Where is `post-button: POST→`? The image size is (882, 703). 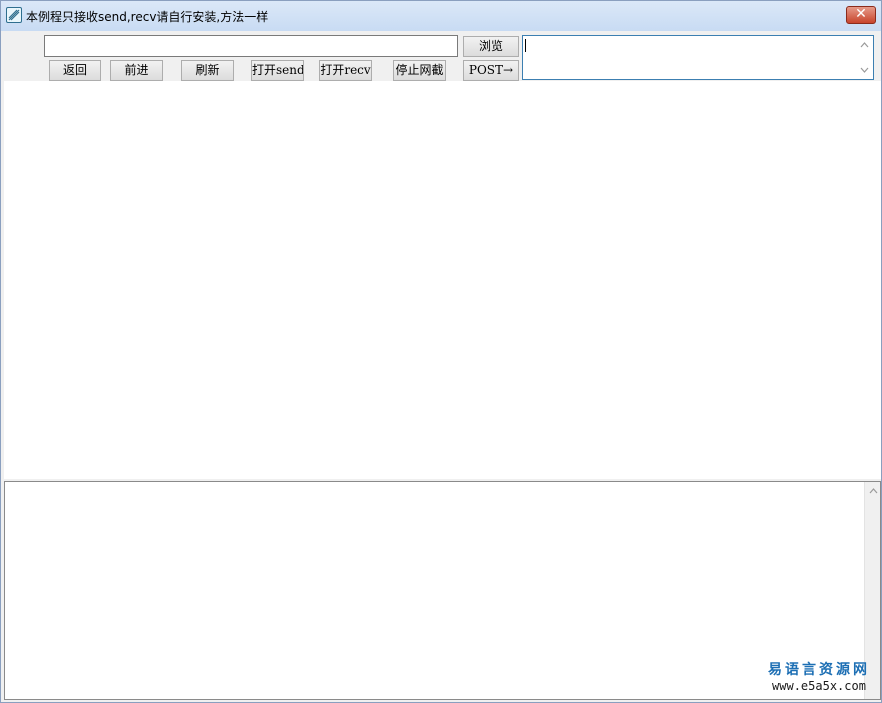
post-button: POST→ is located at coordinates (491, 70).